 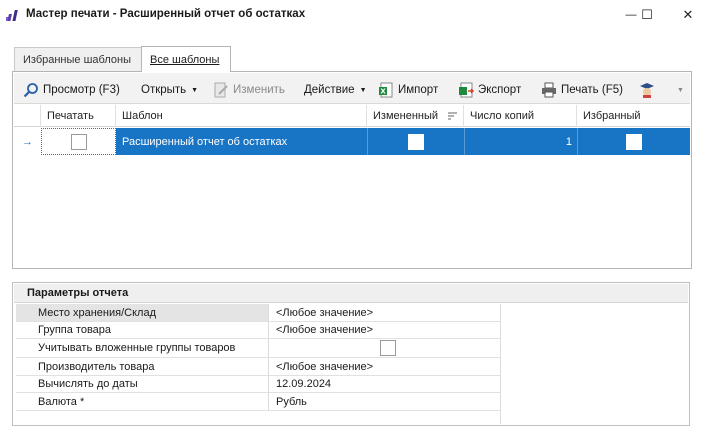 I want to click on tab-label: Избранные шаблоны, so click(x=77, y=60).